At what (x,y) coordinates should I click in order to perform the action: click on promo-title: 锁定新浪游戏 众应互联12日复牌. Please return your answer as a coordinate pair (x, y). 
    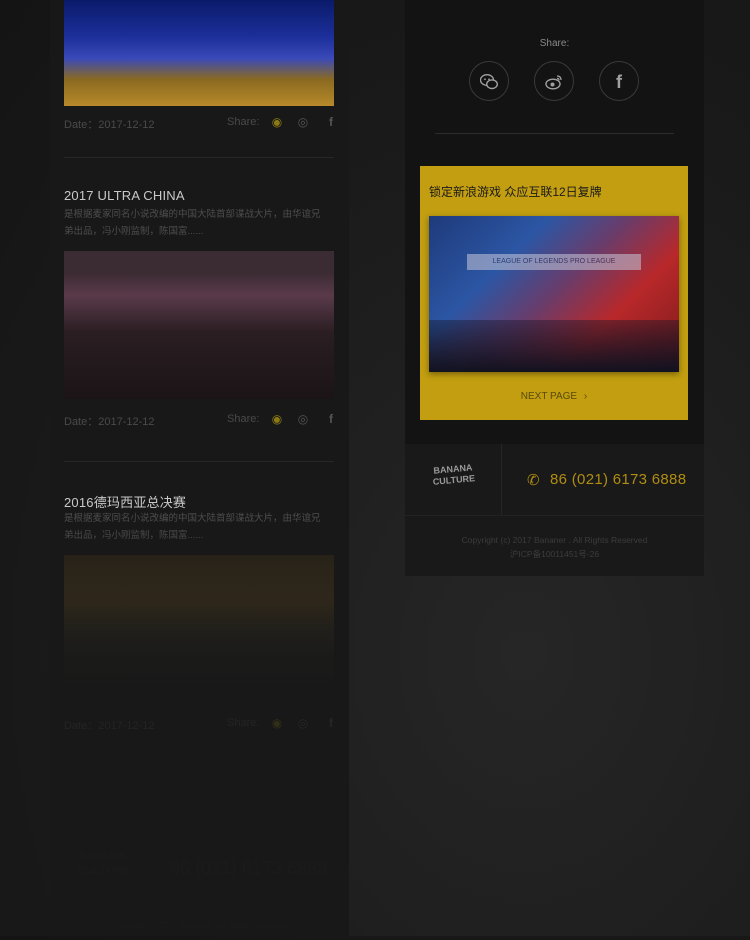
    Looking at the image, I should click on (515, 191).